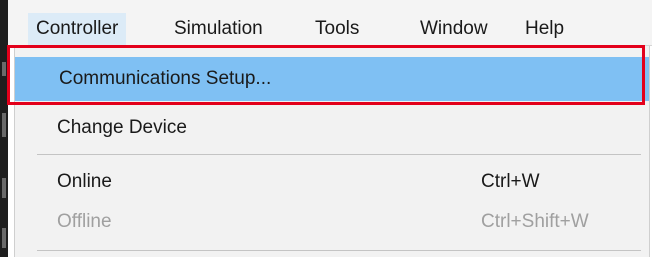  What do you see at coordinates (122, 127) in the screenshot?
I see `menu-item-label: Change Device` at bounding box center [122, 127].